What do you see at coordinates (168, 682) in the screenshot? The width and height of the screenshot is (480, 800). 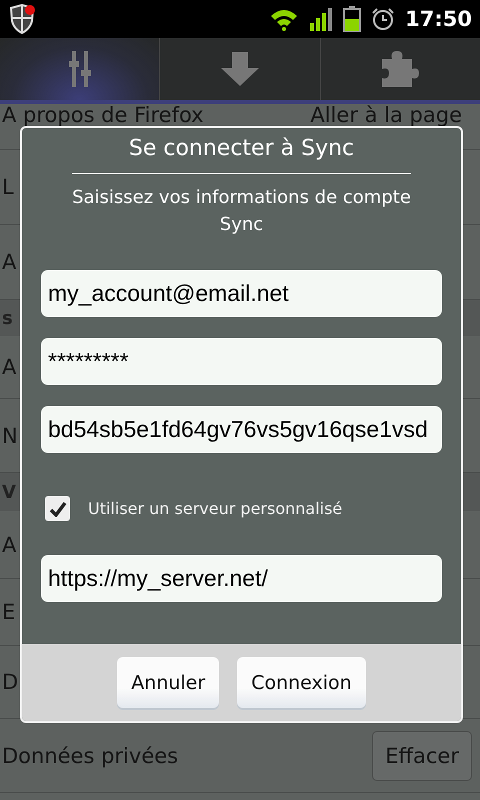 I see `dialog-button: Annuler` at bounding box center [168, 682].